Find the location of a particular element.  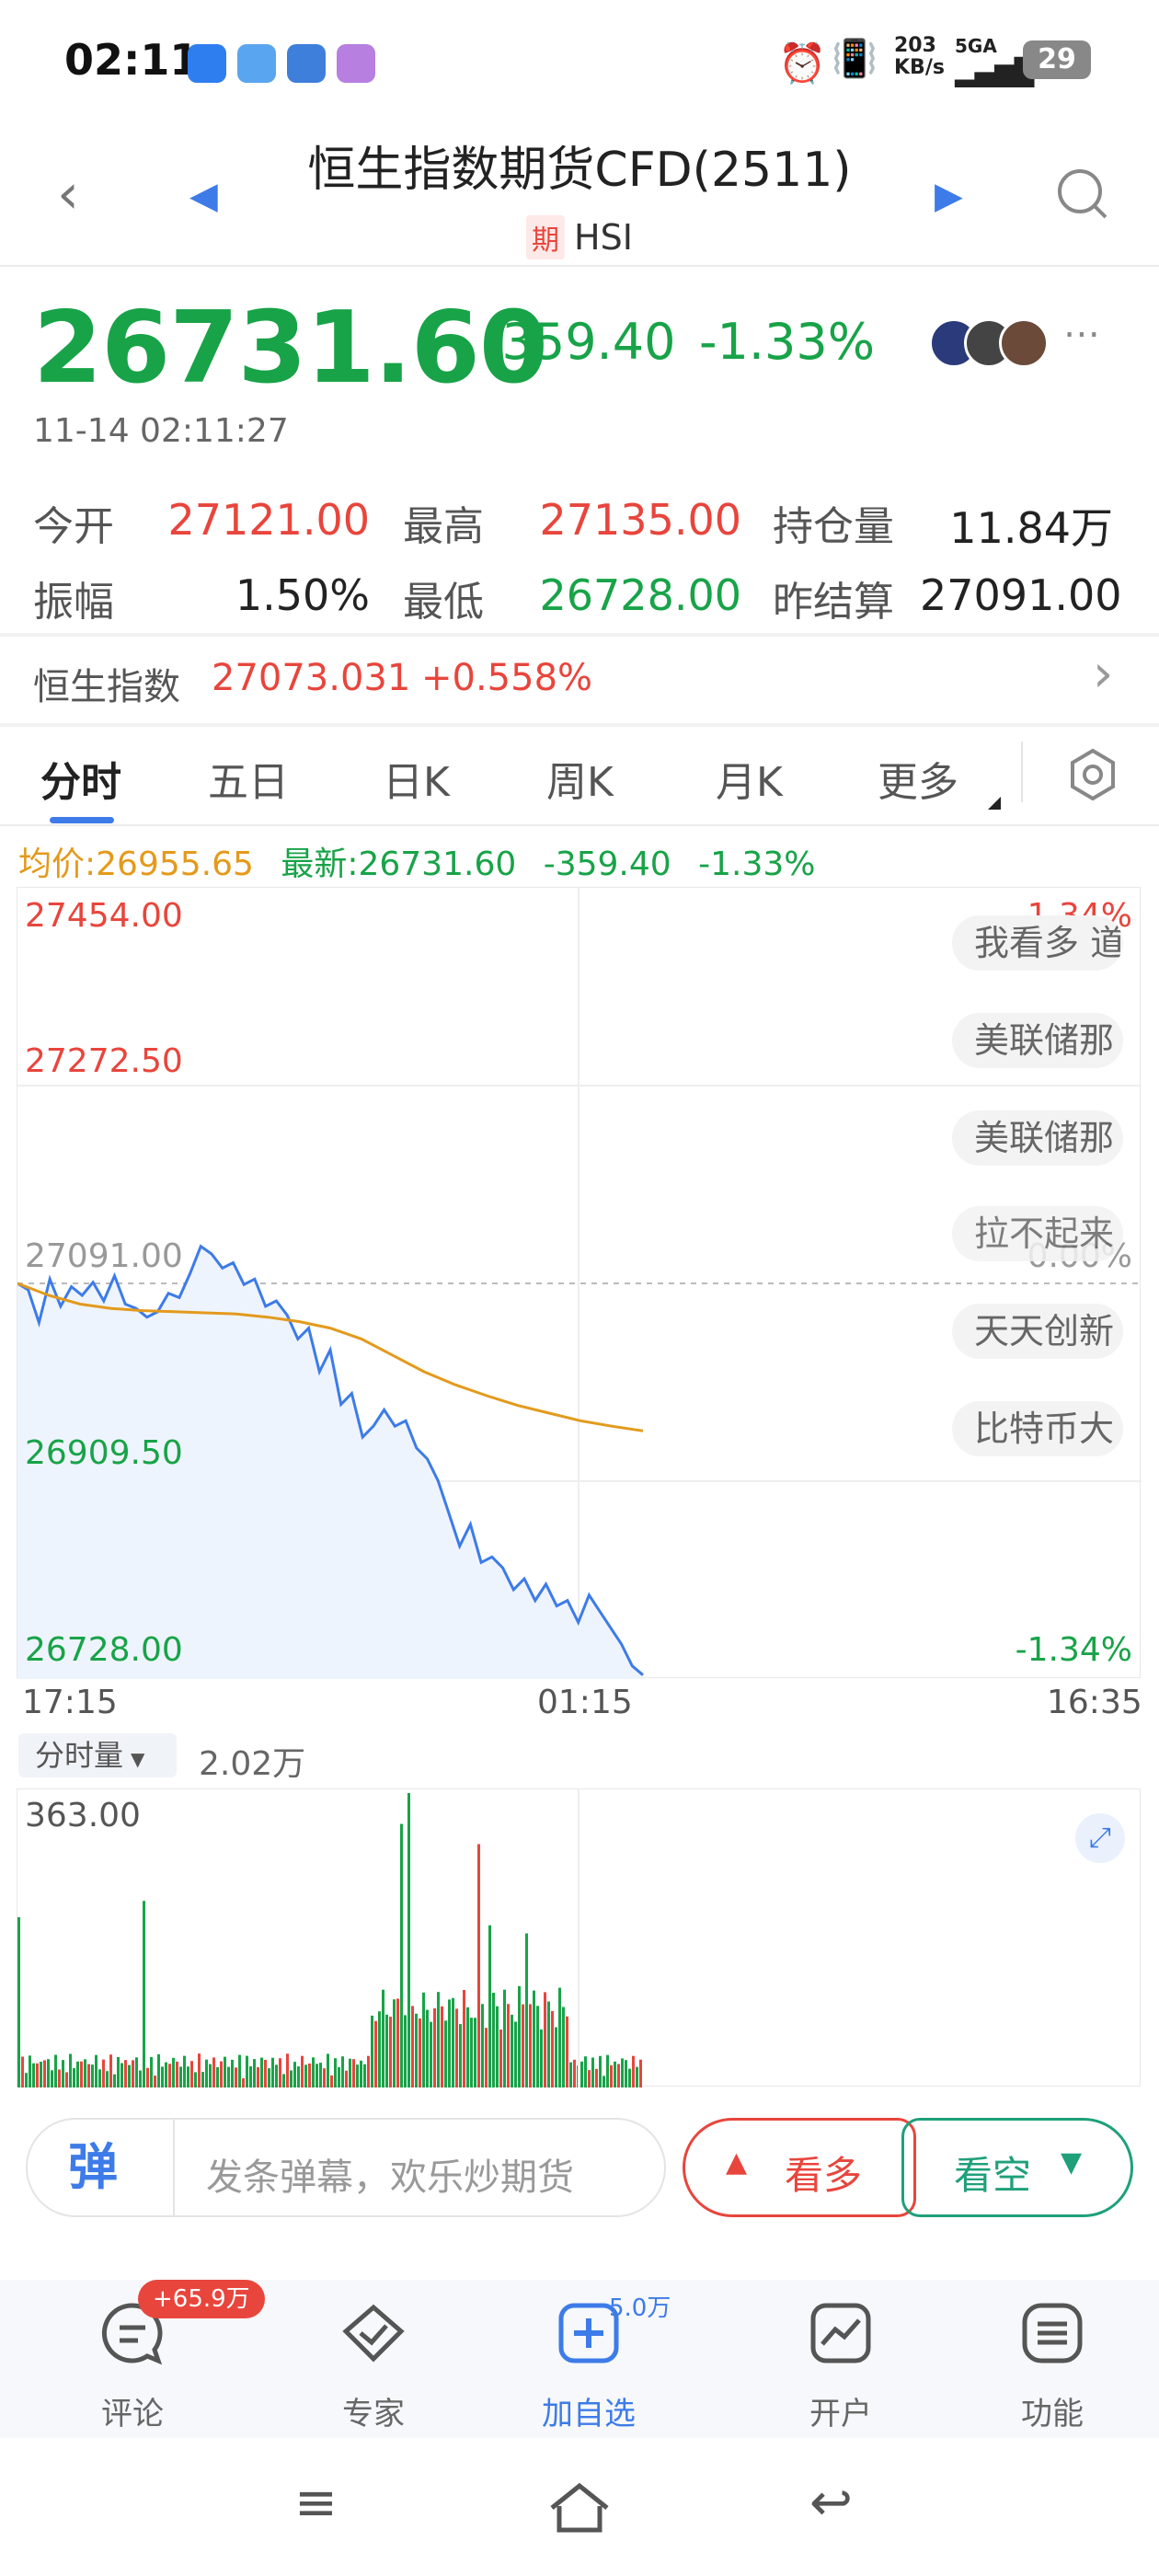

stat-value: 26728.00 is located at coordinates (640, 595).